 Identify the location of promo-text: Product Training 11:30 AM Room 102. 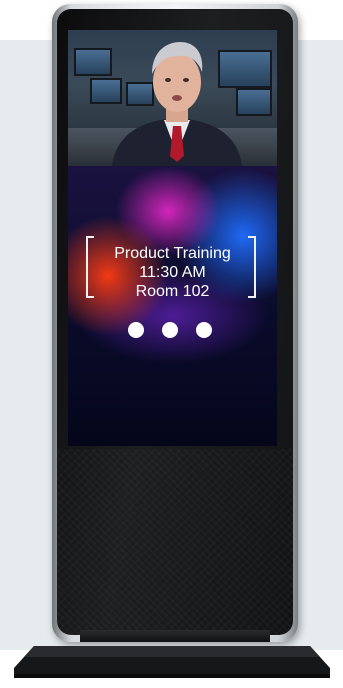
(172, 272).